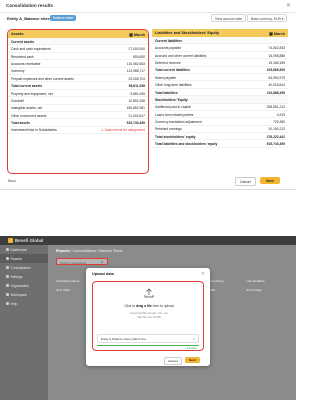  What do you see at coordinates (172, 70) in the screenshot?
I see `row-label: Total current liabilities` at bounding box center [172, 70].